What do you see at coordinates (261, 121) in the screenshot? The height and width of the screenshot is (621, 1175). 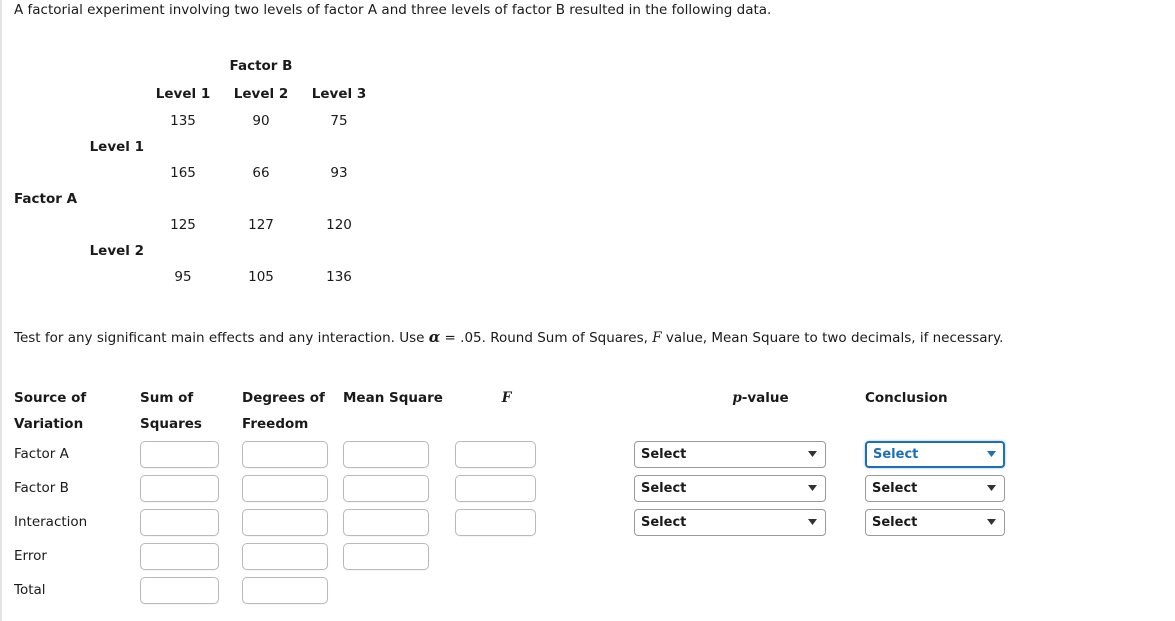 I see `data-cell: 90` at bounding box center [261, 121].